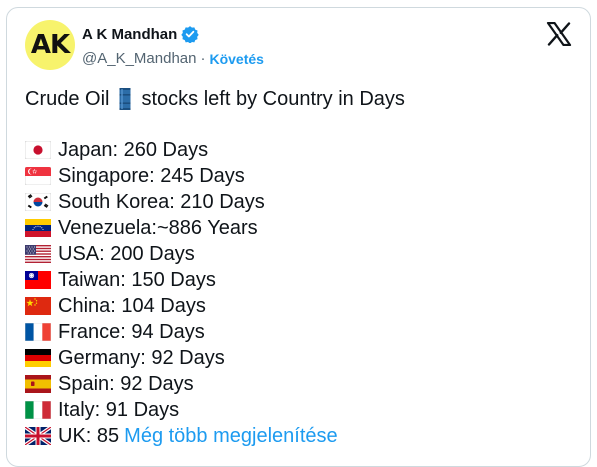  I want to click on list-item-text: Italy: 91 Days, so click(119, 409).